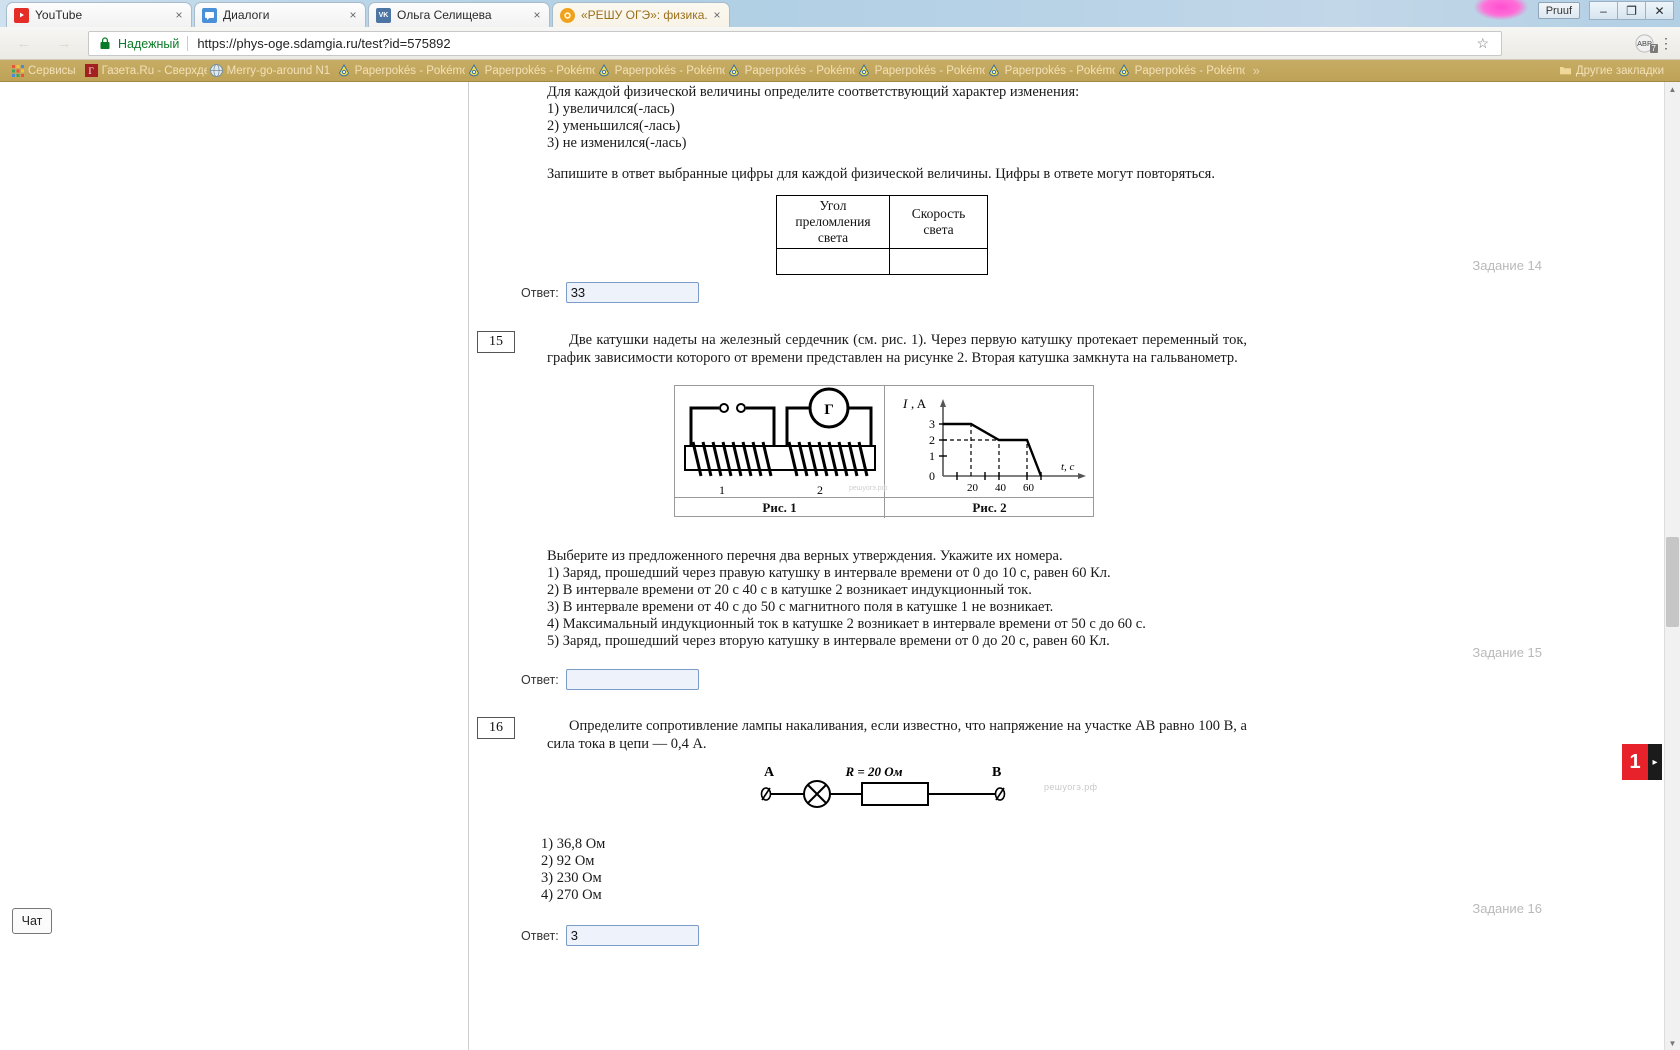 This screenshot has width=1680, height=1050. What do you see at coordinates (1482, 43) in the screenshot?
I see `bookmark-star-icon: ☆` at bounding box center [1482, 43].